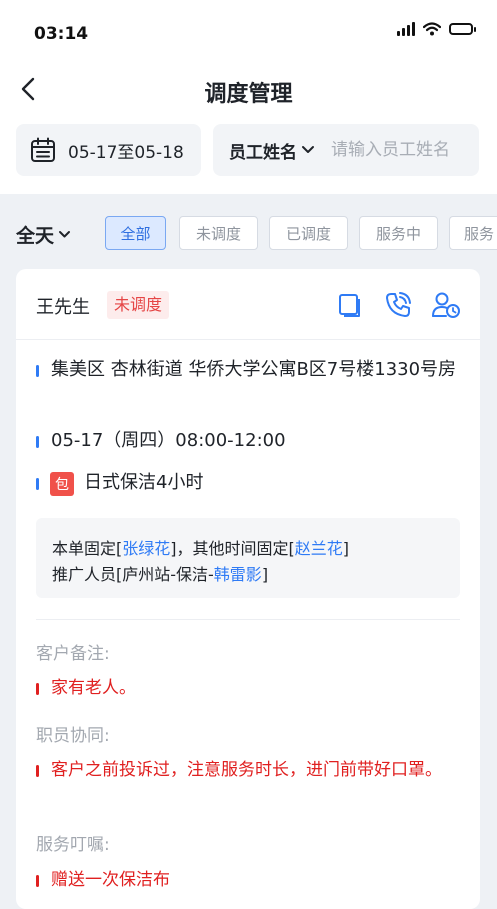  I want to click on employee-name-filter: 员工姓名, so click(346, 150).